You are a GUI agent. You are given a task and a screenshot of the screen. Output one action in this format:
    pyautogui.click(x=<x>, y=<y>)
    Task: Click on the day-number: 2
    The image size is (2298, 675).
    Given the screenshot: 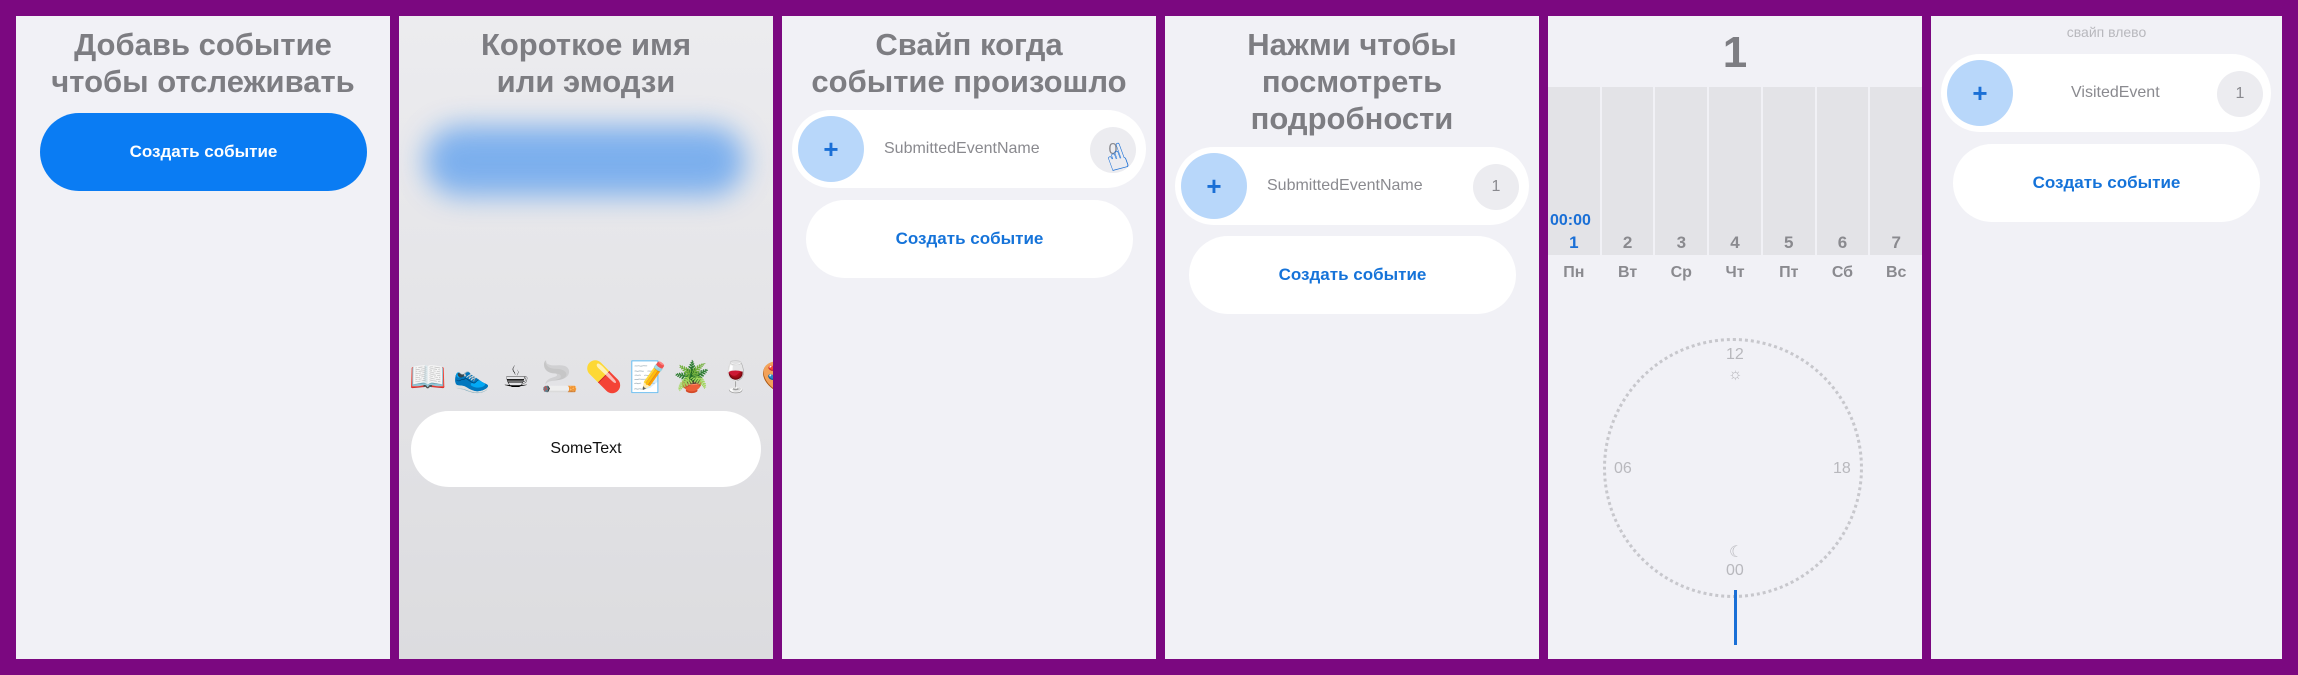 What is the action you would take?
    pyautogui.click(x=1627, y=242)
    